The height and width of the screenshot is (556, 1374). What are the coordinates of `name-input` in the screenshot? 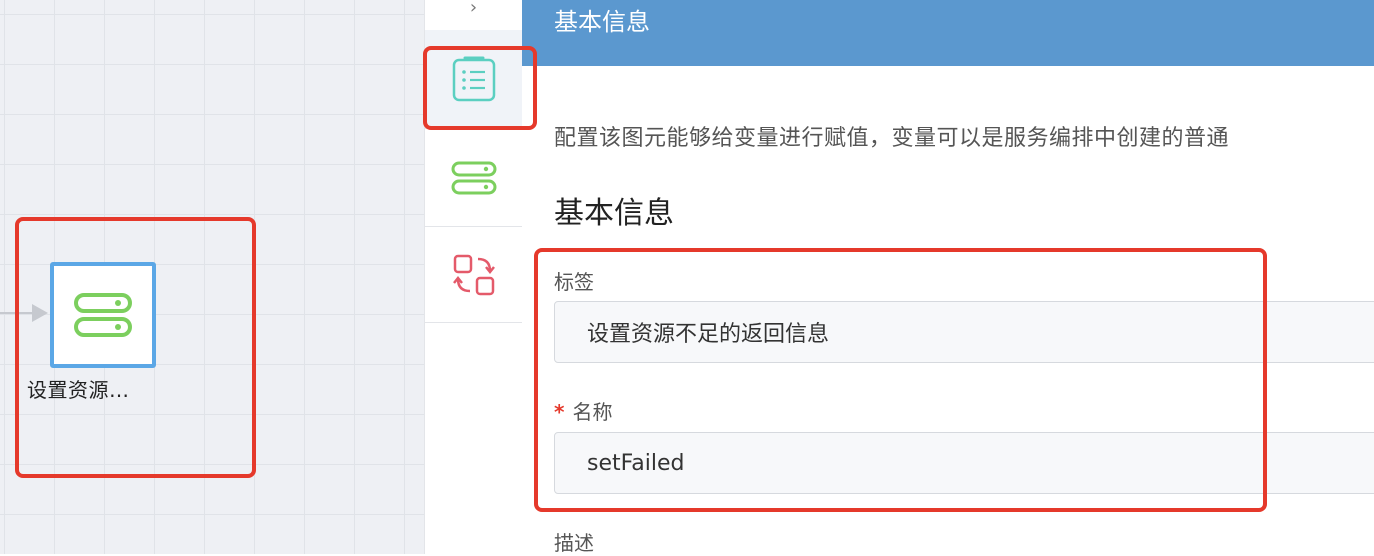 It's located at (964, 463).